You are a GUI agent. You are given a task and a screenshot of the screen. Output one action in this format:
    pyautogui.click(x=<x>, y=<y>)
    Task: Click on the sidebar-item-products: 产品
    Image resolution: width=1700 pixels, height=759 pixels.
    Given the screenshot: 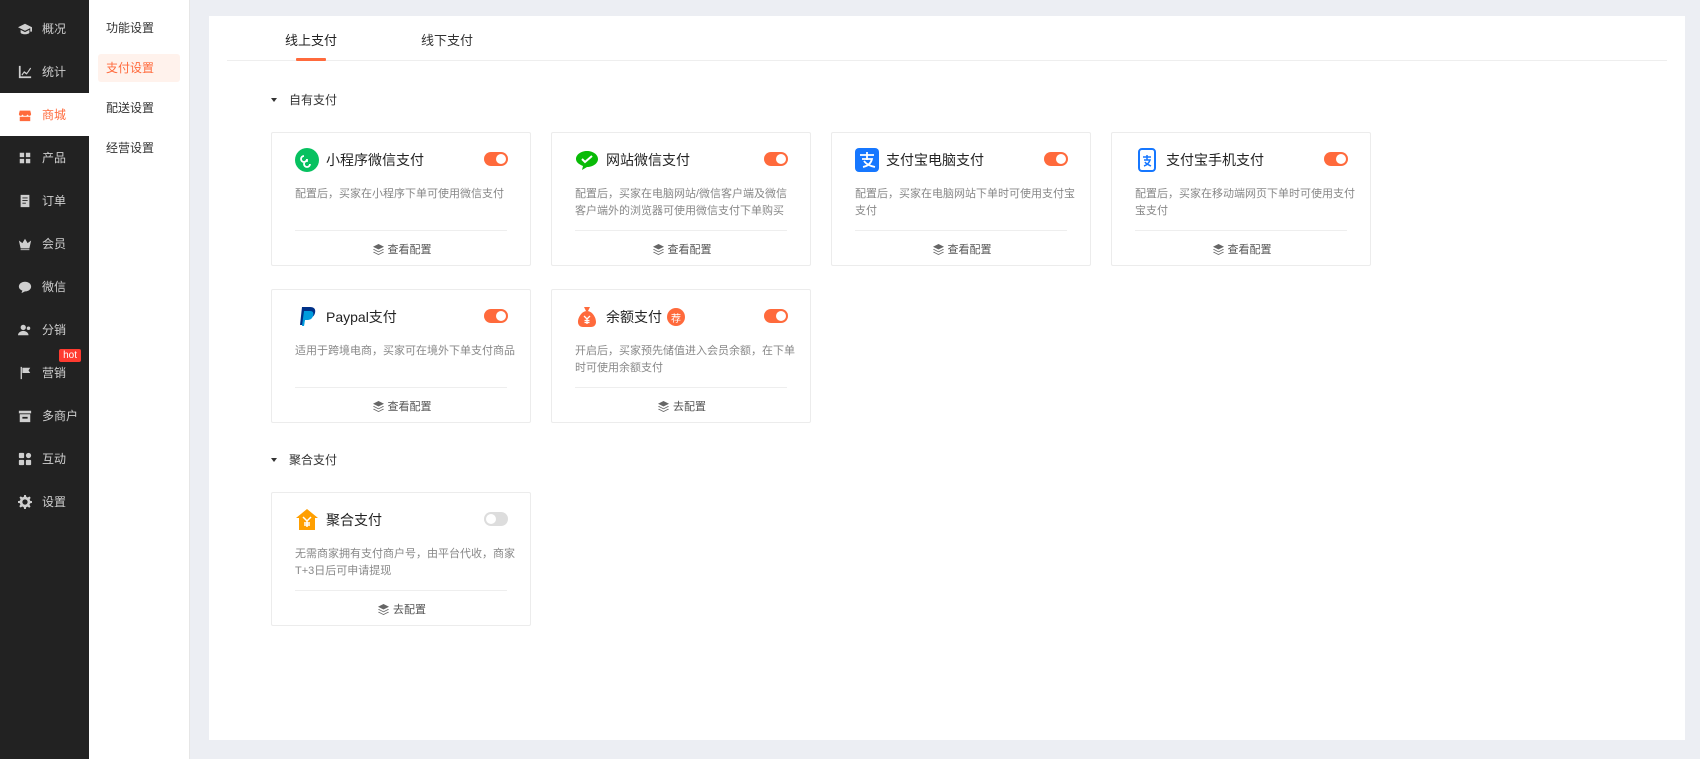 What is the action you would take?
    pyautogui.click(x=44, y=157)
    